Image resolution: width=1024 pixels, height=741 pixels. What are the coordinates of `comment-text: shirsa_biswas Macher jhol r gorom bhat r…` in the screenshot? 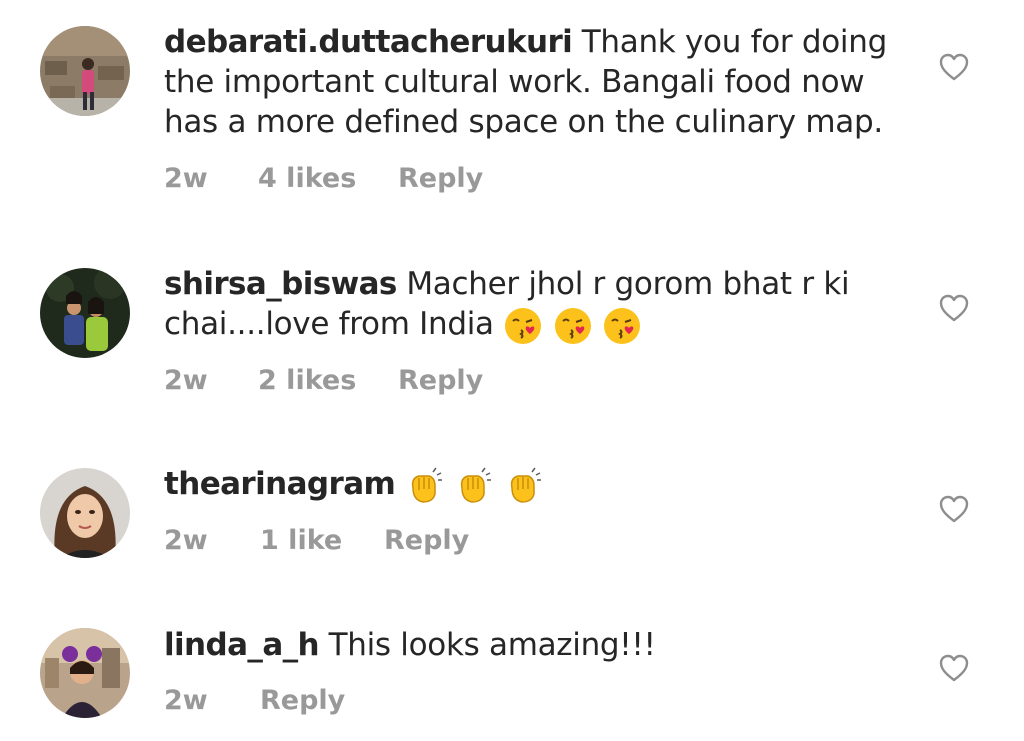 It's located at (534, 305).